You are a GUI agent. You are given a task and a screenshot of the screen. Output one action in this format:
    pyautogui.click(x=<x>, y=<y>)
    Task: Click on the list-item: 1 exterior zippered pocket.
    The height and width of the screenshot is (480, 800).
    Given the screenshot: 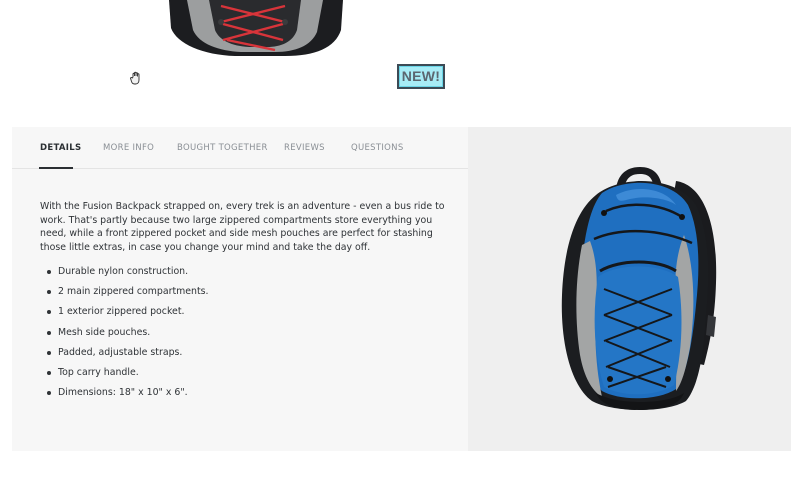 What is the action you would take?
    pyautogui.click(x=250, y=315)
    